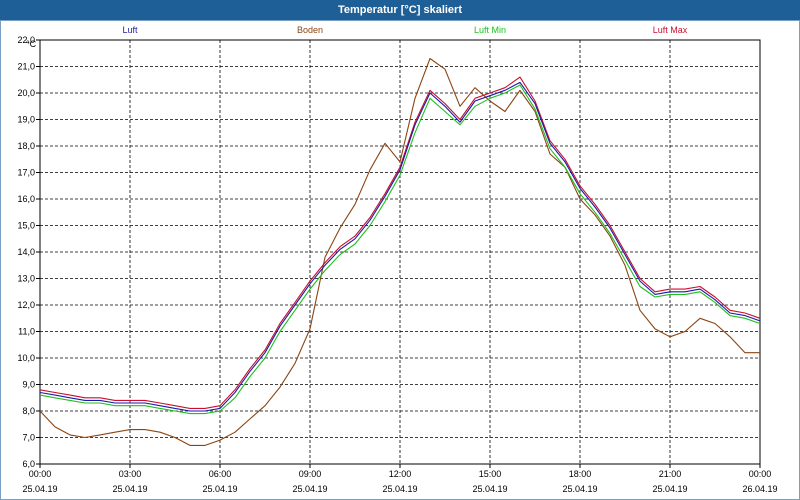  What do you see at coordinates (670, 30) in the screenshot?
I see `legend-entry: Luft Max` at bounding box center [670, 30].